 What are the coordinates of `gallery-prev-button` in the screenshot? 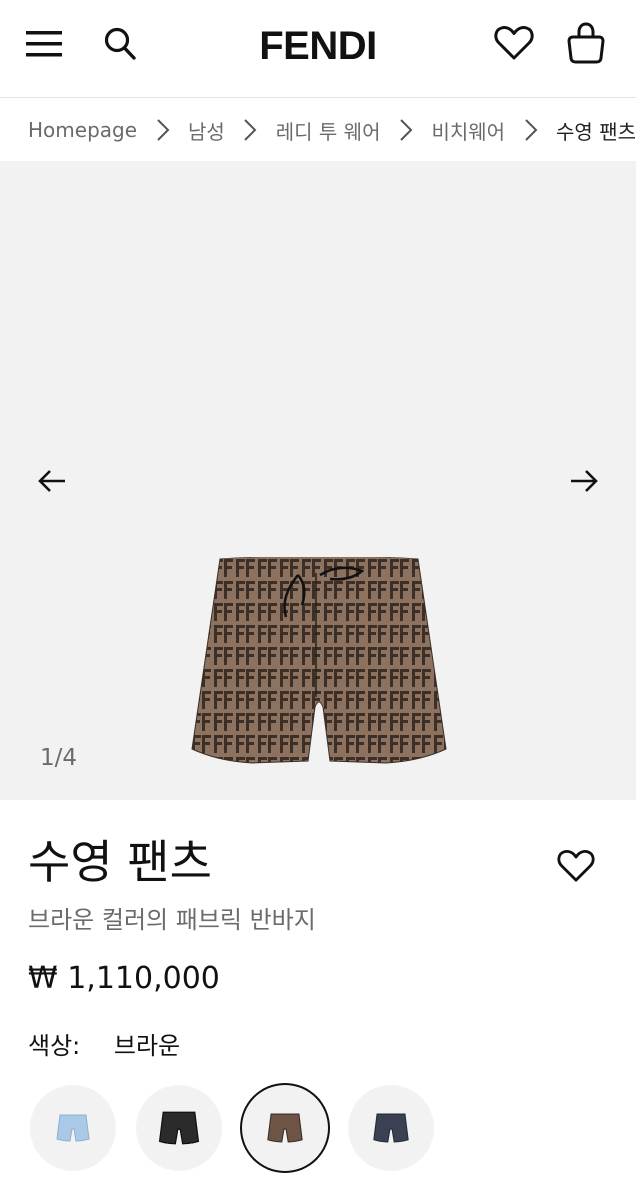 It's located at (52, 481).